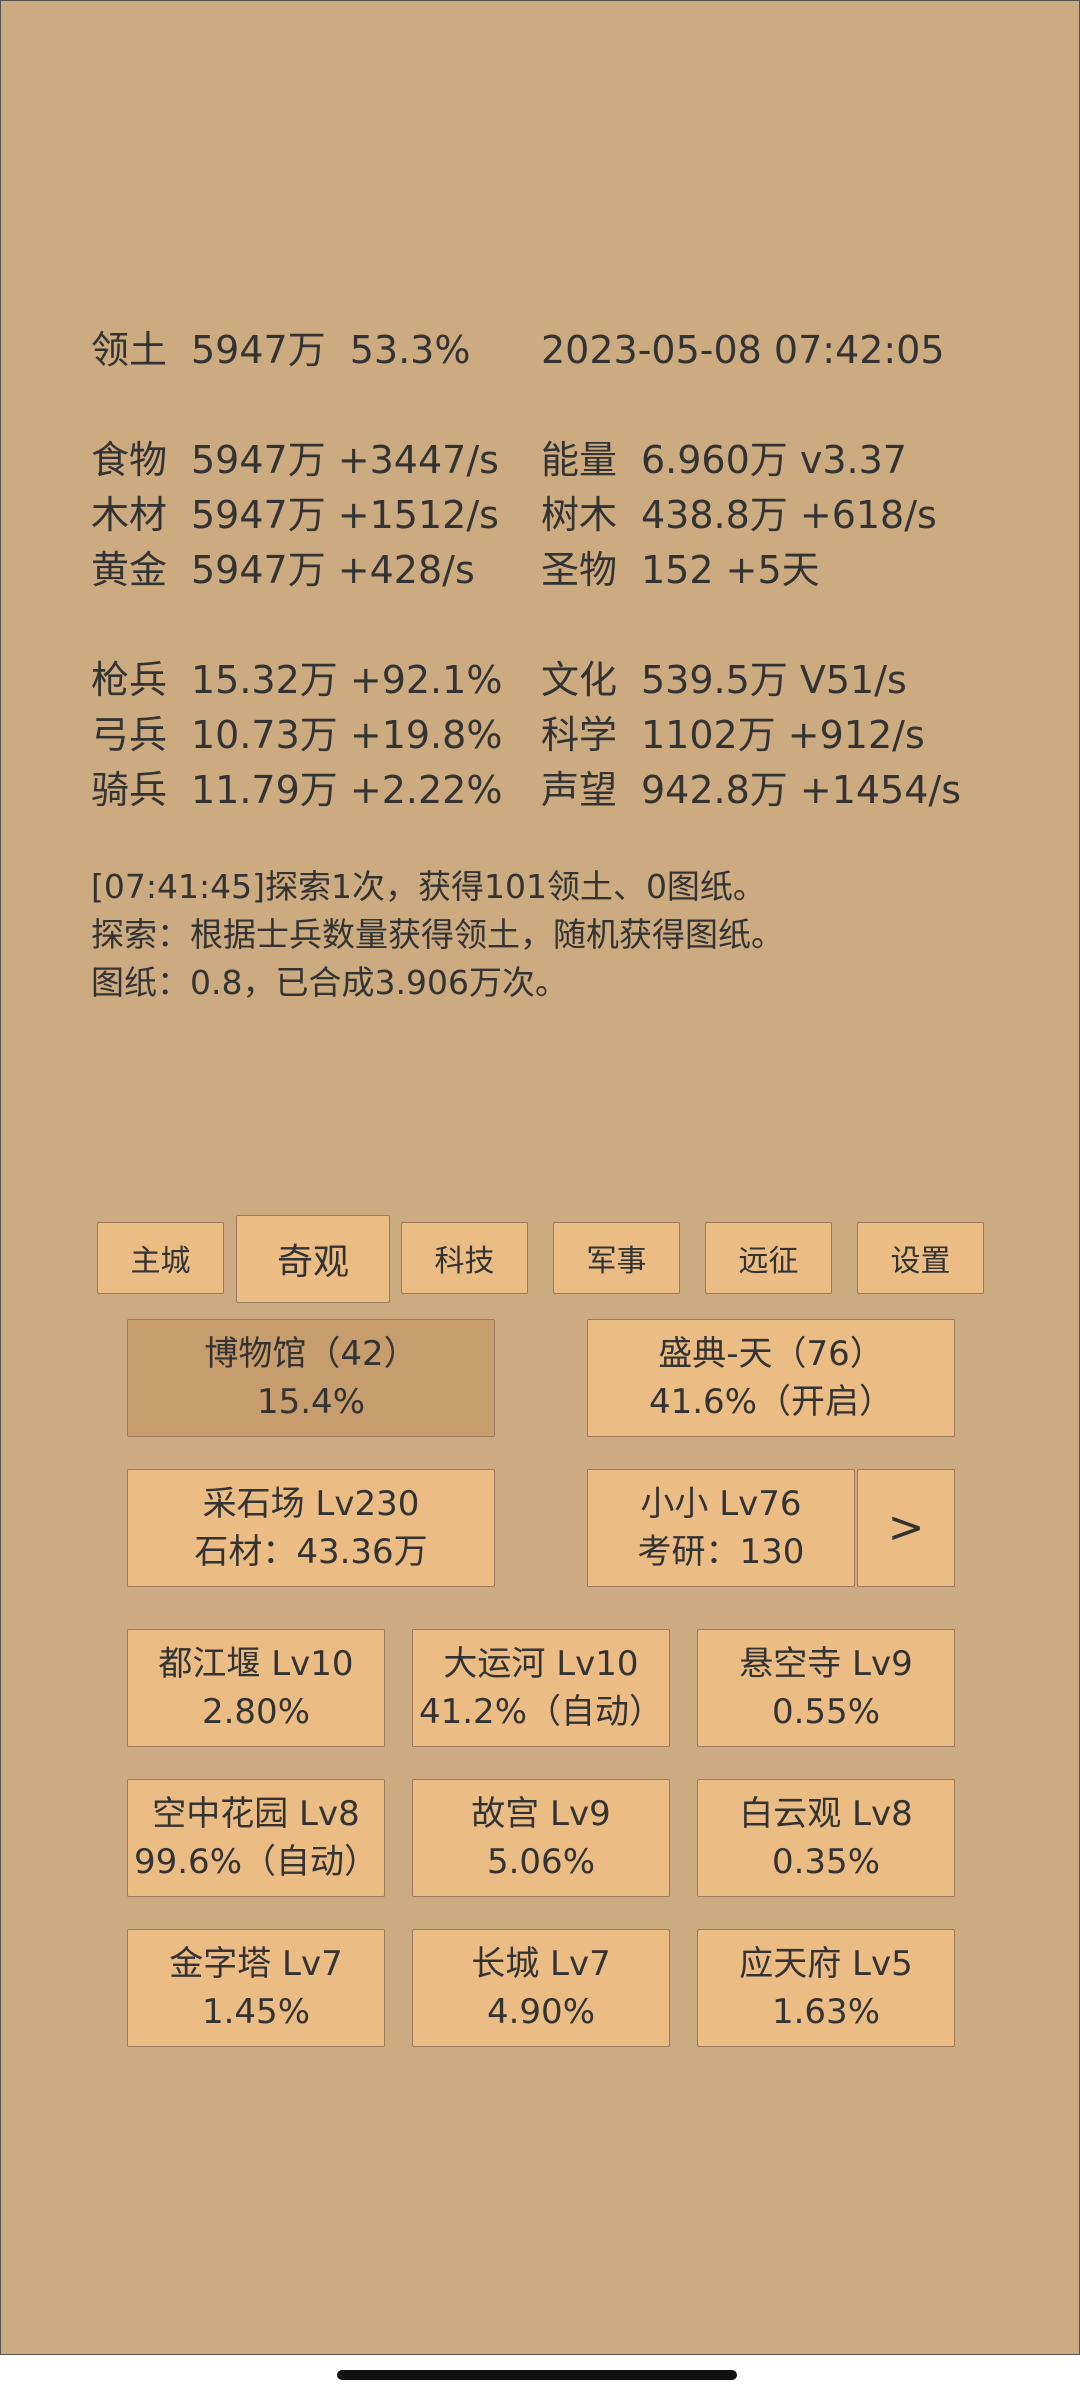  I want to click on resource-label: 能量, so click(579, 460).